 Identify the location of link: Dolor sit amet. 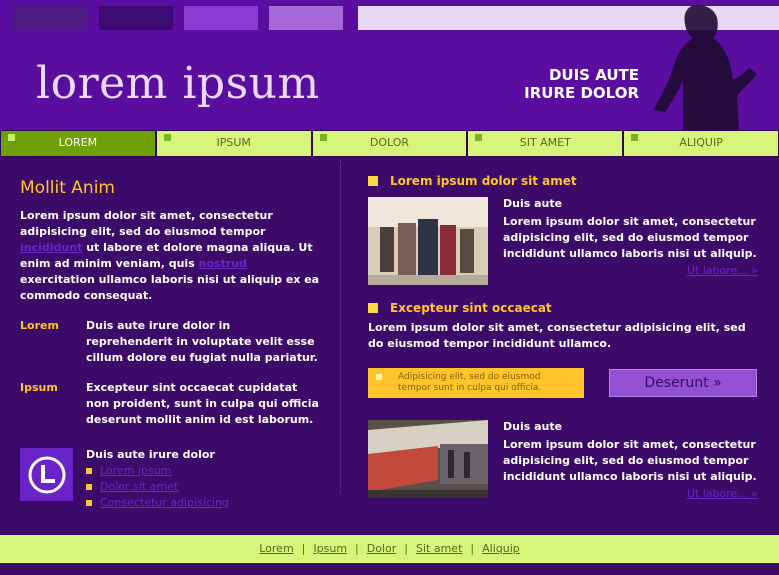
(139, 486).